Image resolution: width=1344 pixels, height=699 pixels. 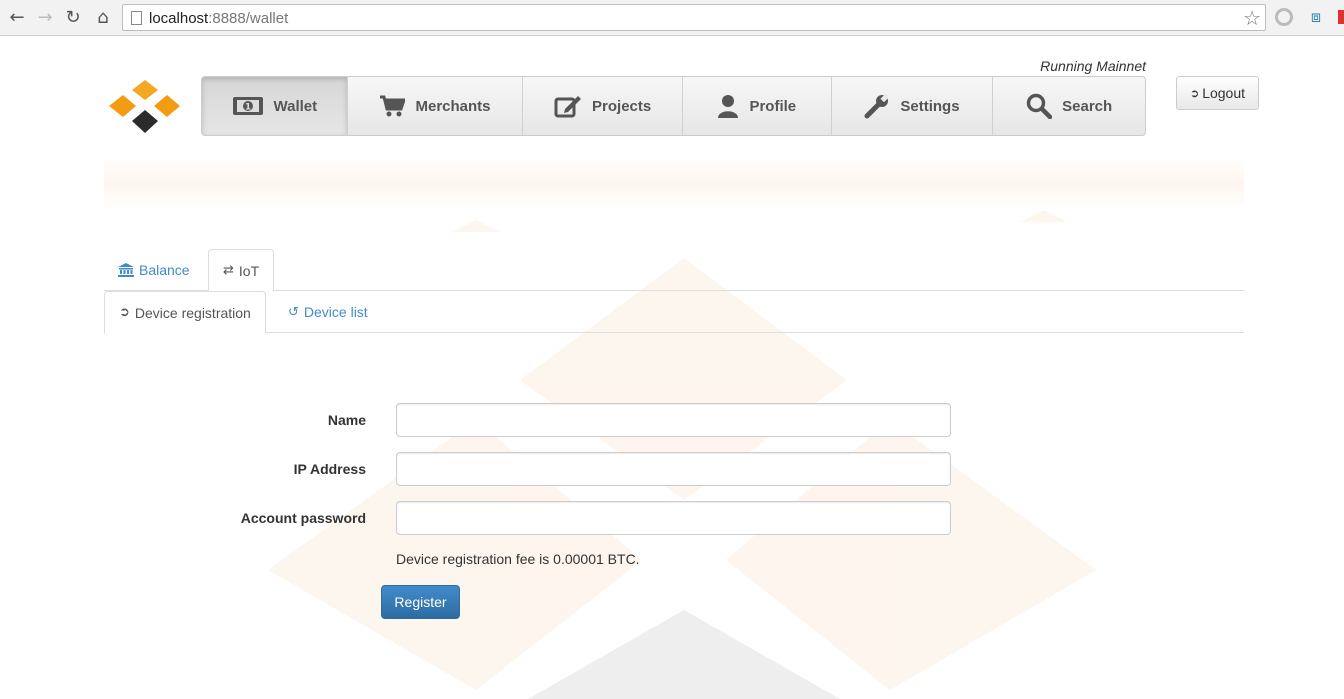 I want to click on reload-icon: ↻, so click(x=73, y=17).